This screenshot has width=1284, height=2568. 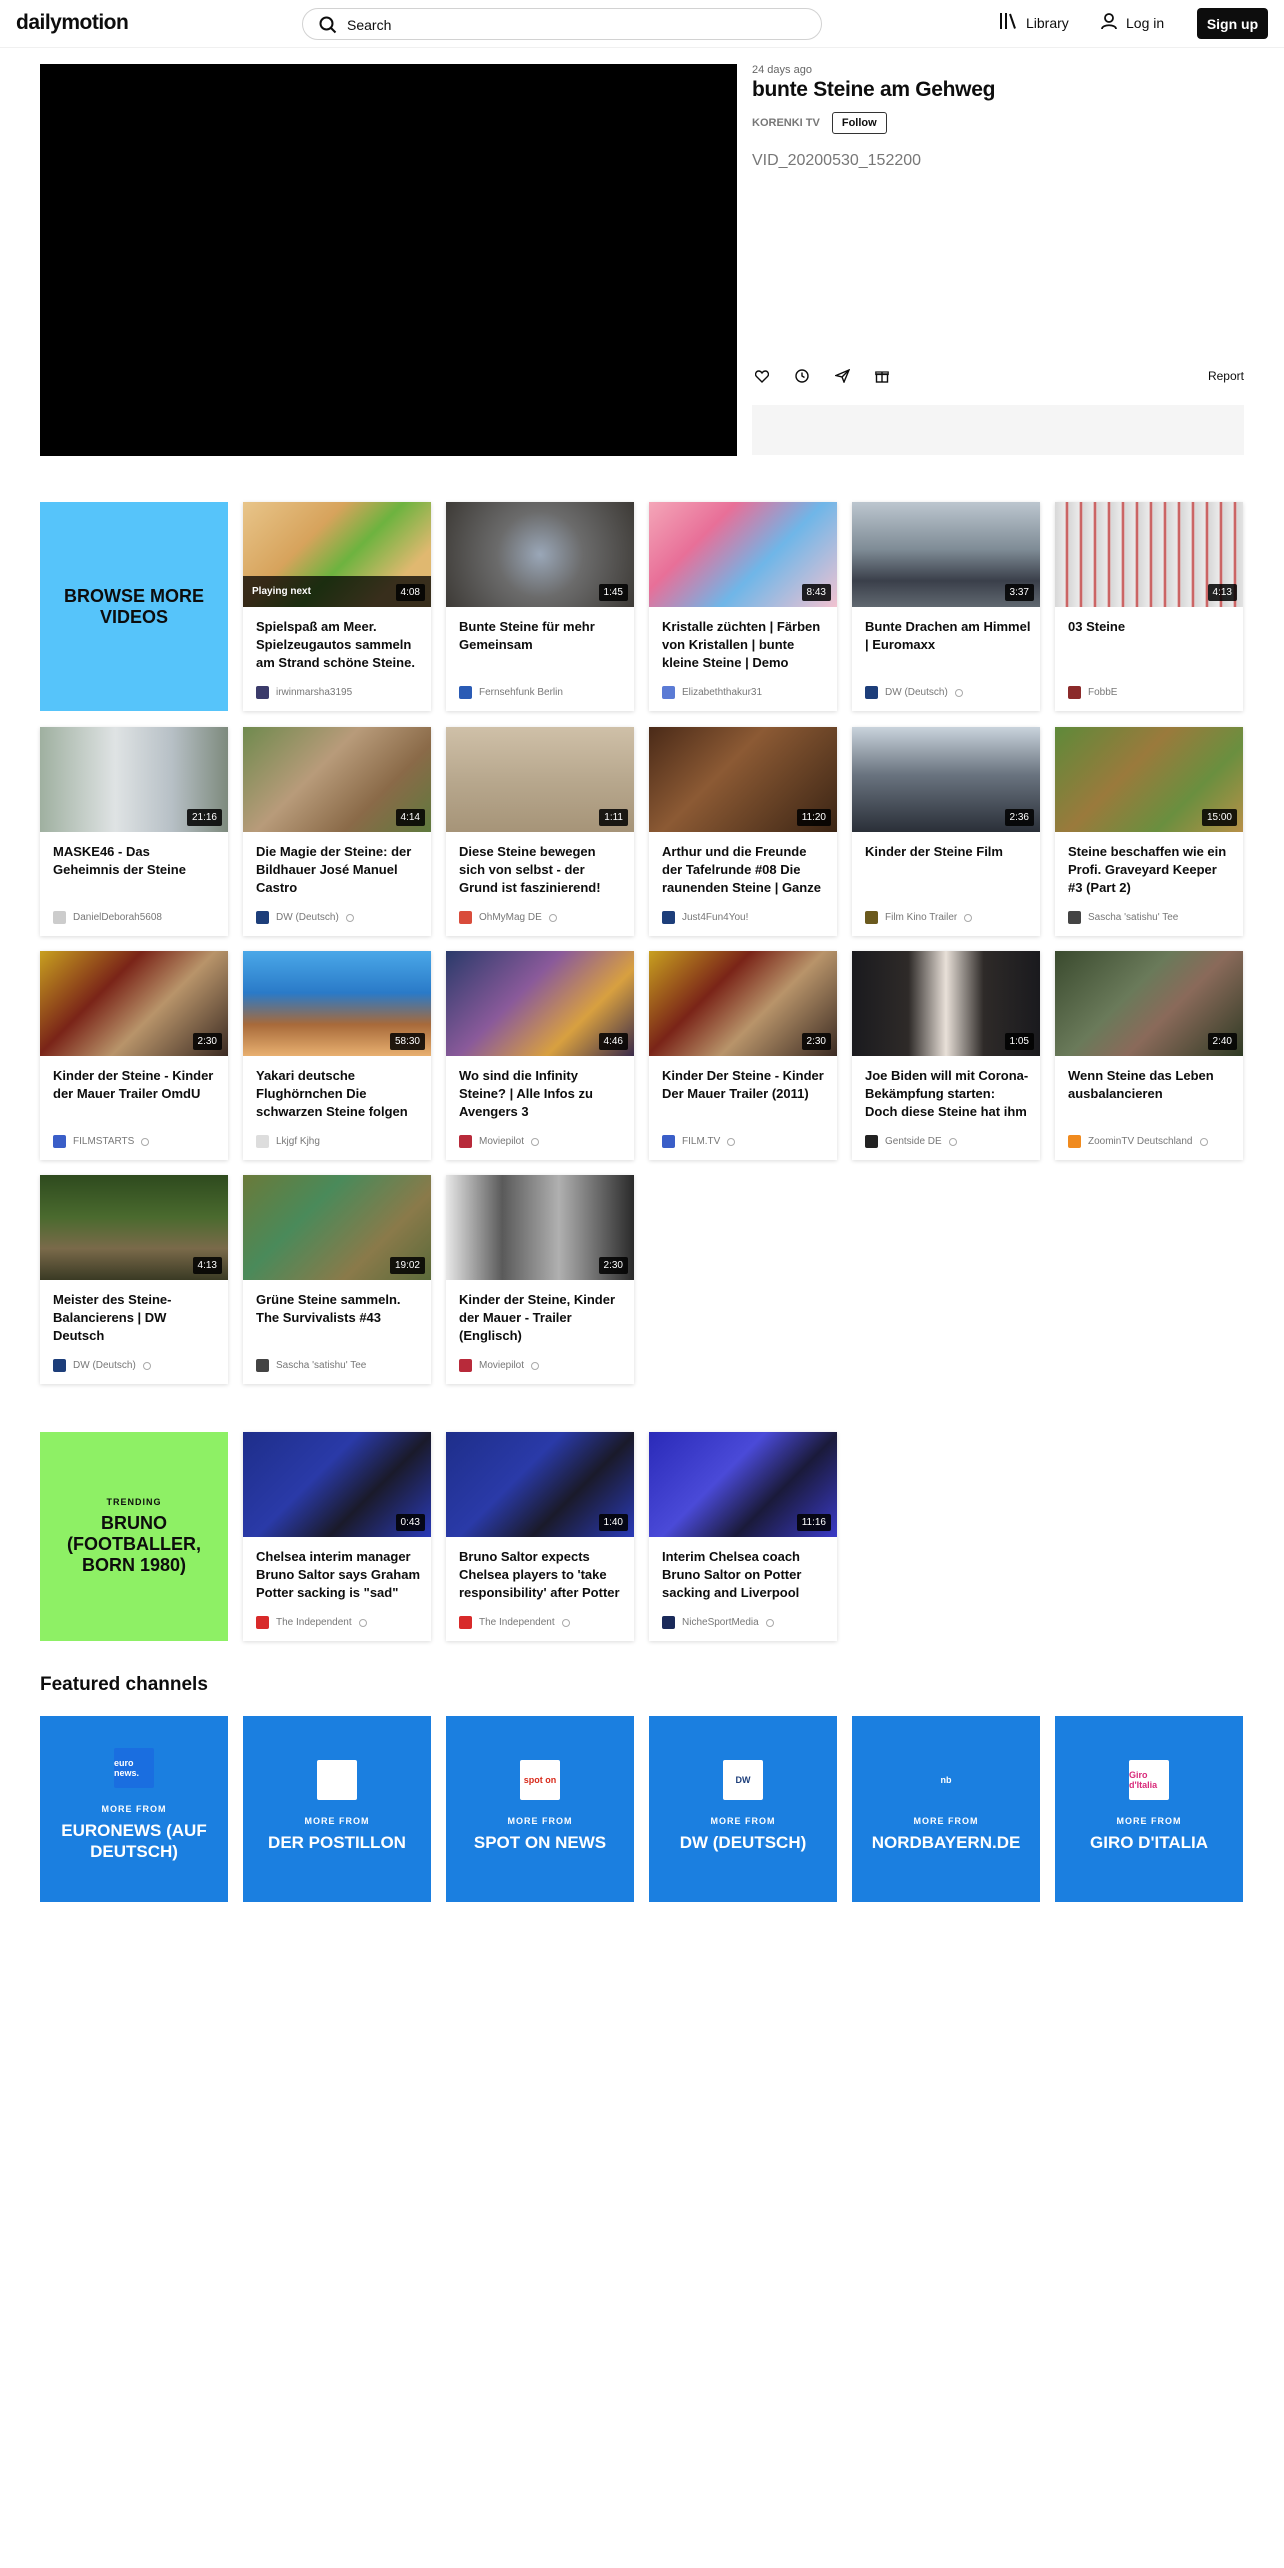 I want to click on login-button: Log in, so click(x=1132, y=22).